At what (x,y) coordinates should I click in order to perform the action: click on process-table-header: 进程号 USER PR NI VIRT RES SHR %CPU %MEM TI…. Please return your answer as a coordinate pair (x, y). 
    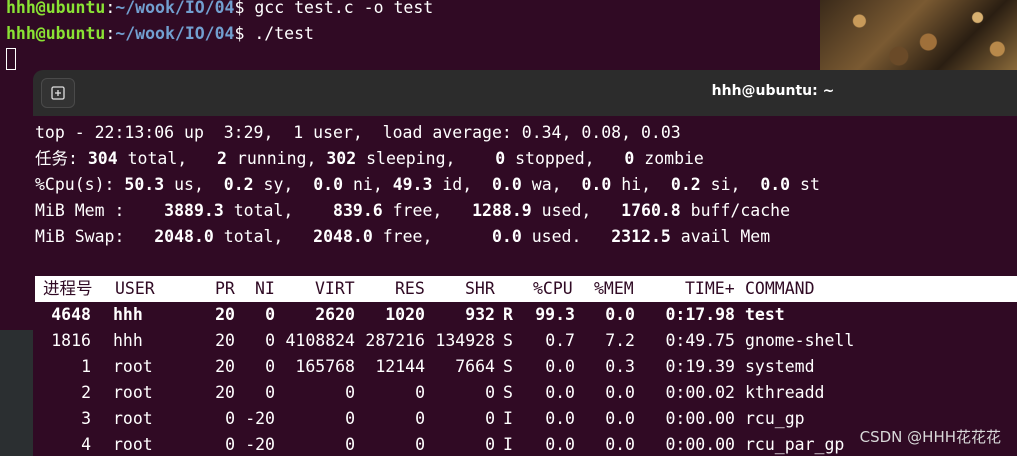
    Looking at the image, I should click on (526, 289).